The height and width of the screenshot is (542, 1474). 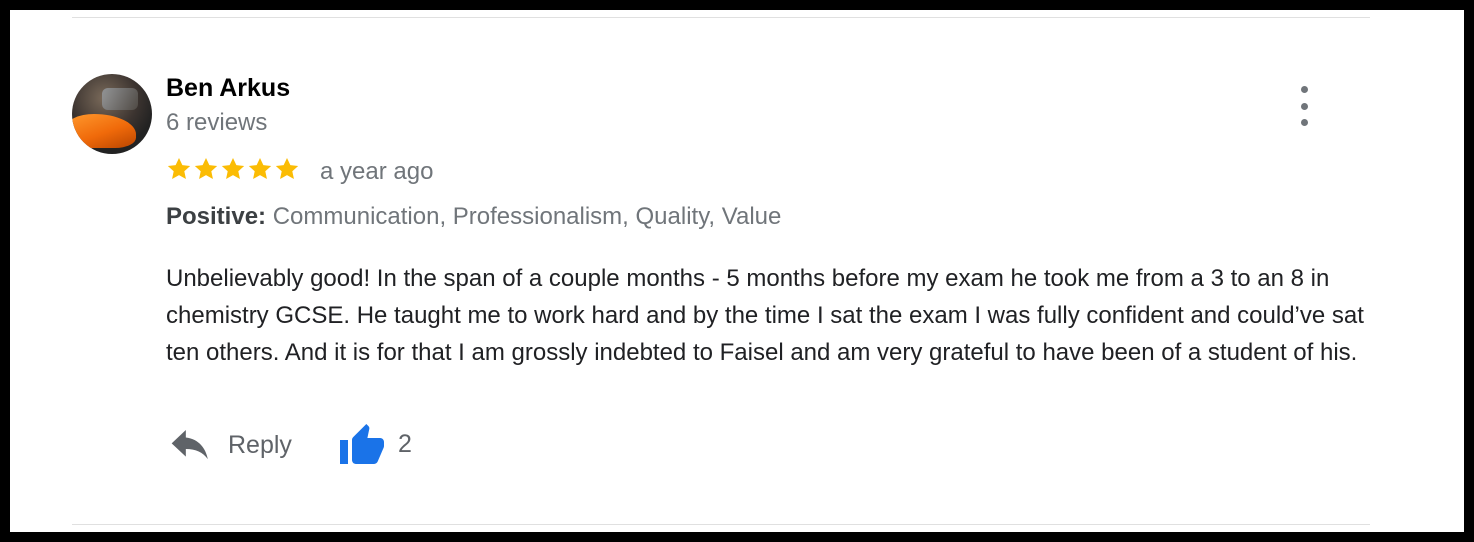 I want to click on review-date: a year ago, so click(x=377, y=171).